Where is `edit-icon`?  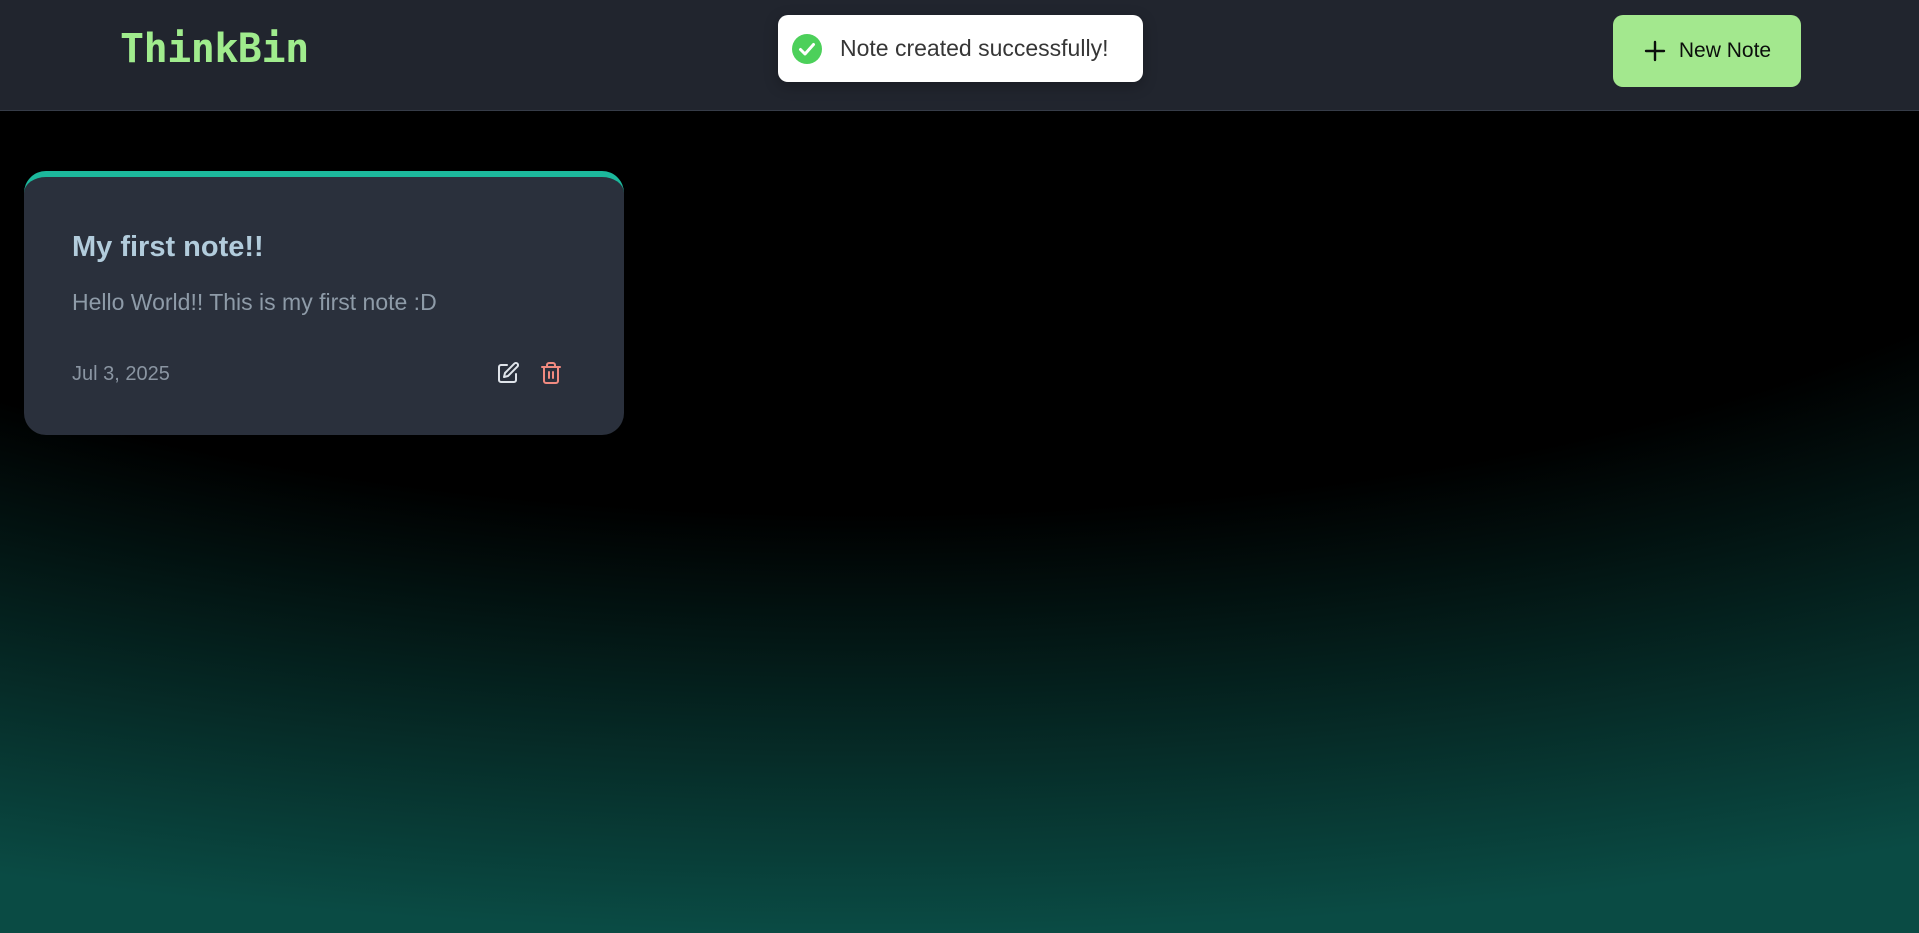 edit-icon is located at coordinates (508, 374).